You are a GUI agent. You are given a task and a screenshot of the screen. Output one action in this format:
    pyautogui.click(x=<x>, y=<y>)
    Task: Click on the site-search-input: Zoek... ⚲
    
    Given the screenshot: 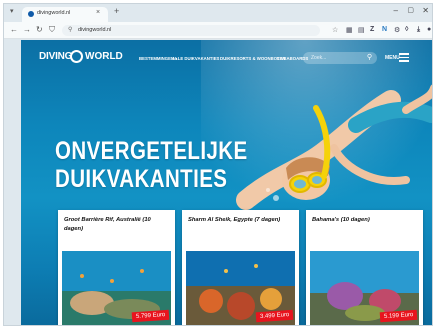 What is the action you would take?
    pyautogui.click(x=340, y=58)
    